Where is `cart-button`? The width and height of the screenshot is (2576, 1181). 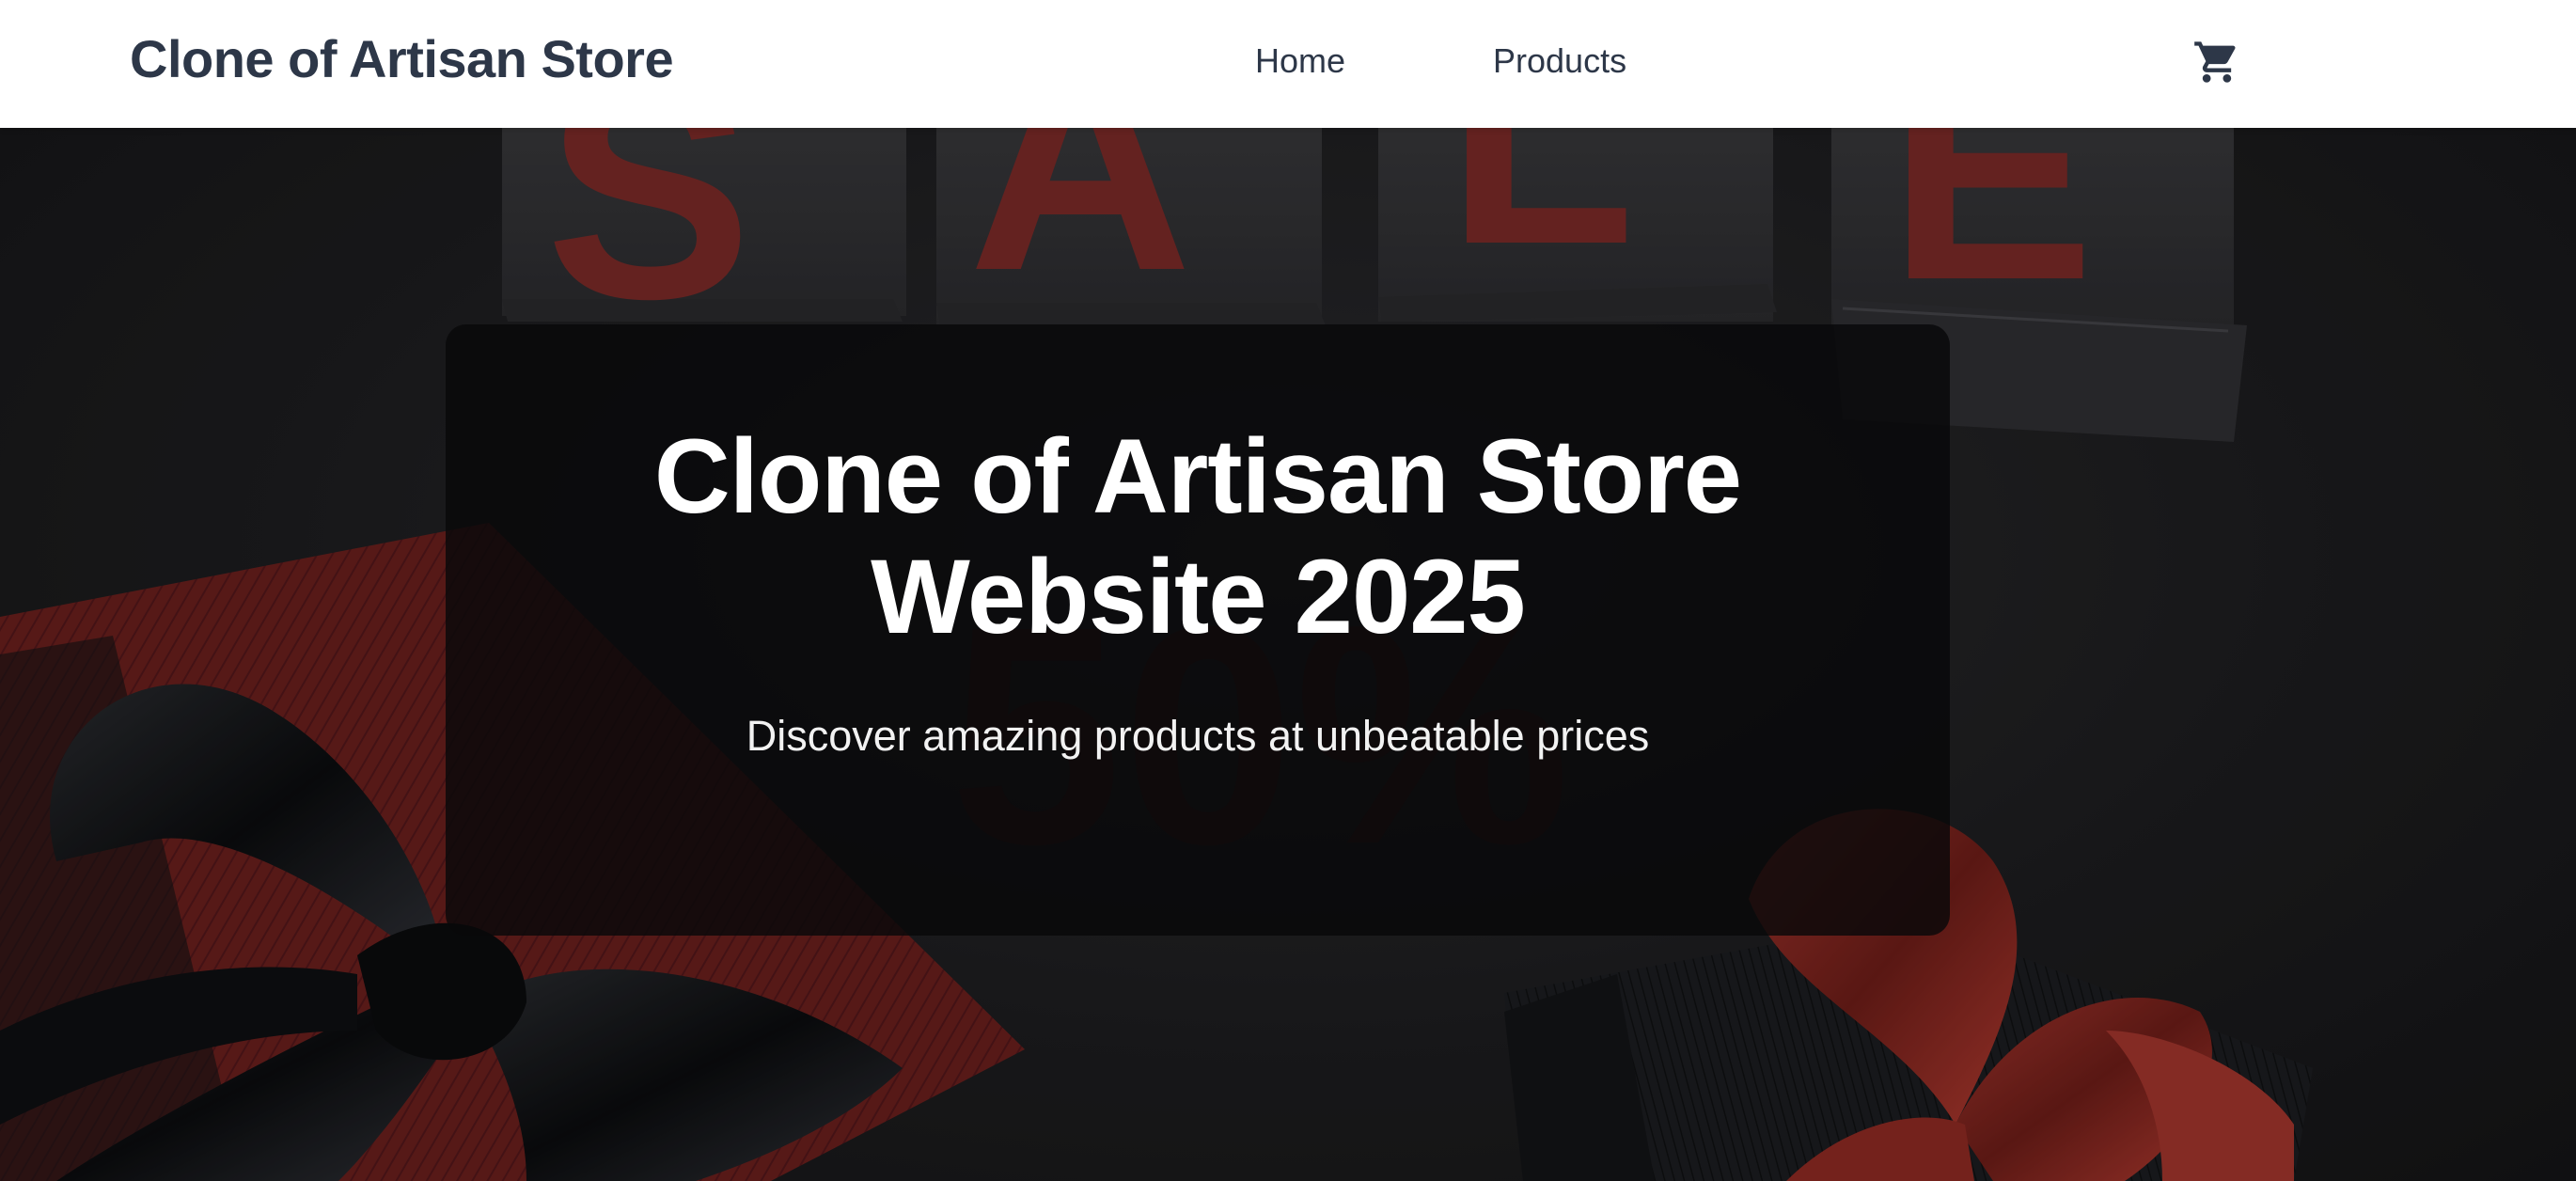 cart-button is located at coordinates (2216, 63).